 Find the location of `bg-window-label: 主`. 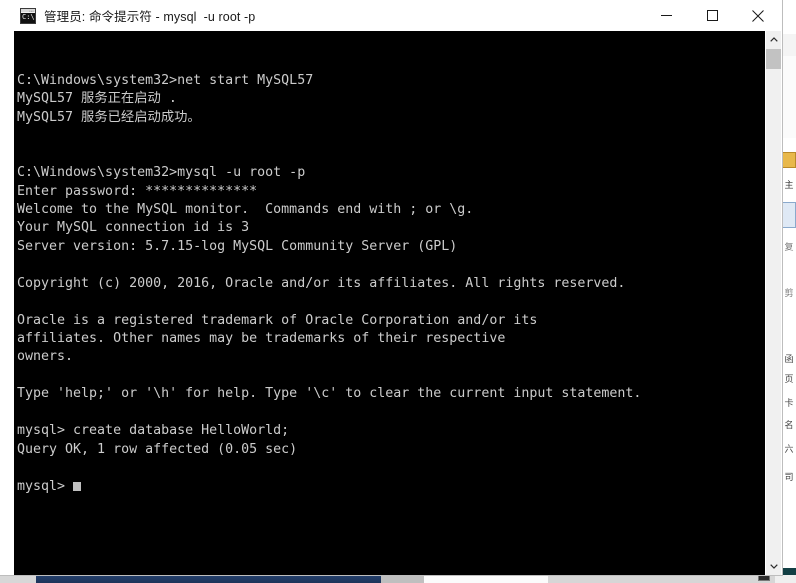

bg-window-label: 主 is located at coordinates (789, 185).